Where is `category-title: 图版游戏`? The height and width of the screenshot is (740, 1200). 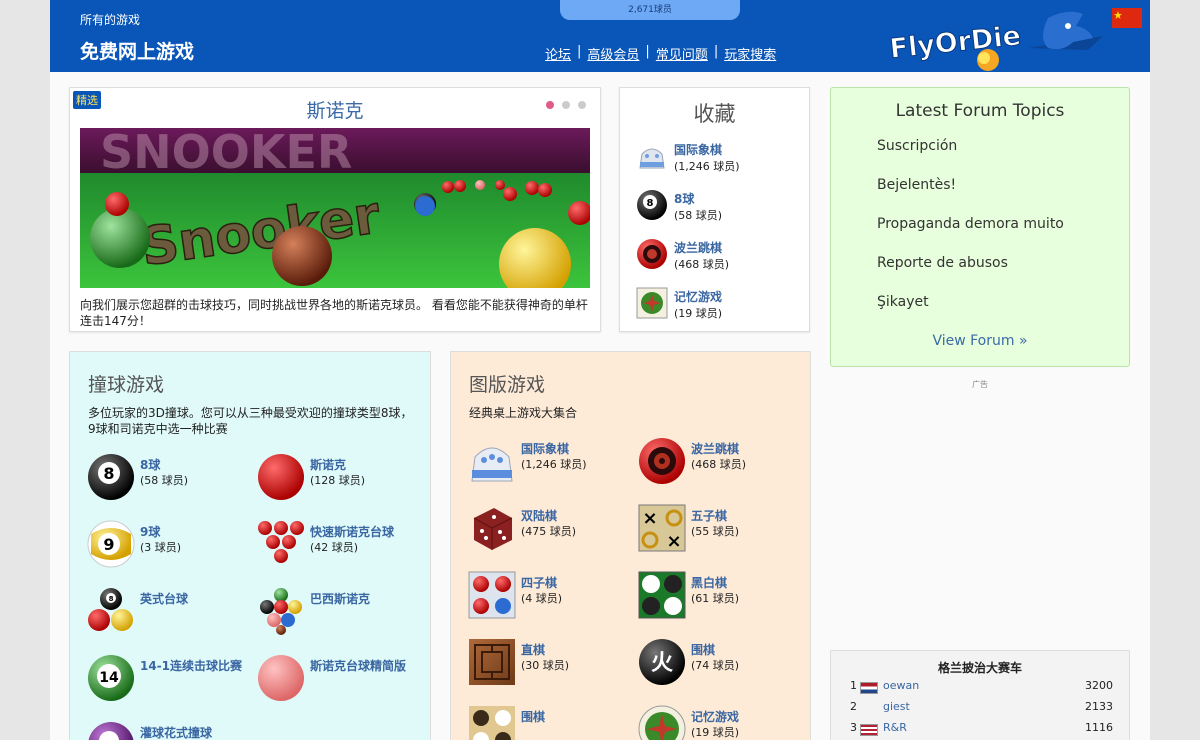 category-title: 图版游戏 is located at coordinates (507, 385).